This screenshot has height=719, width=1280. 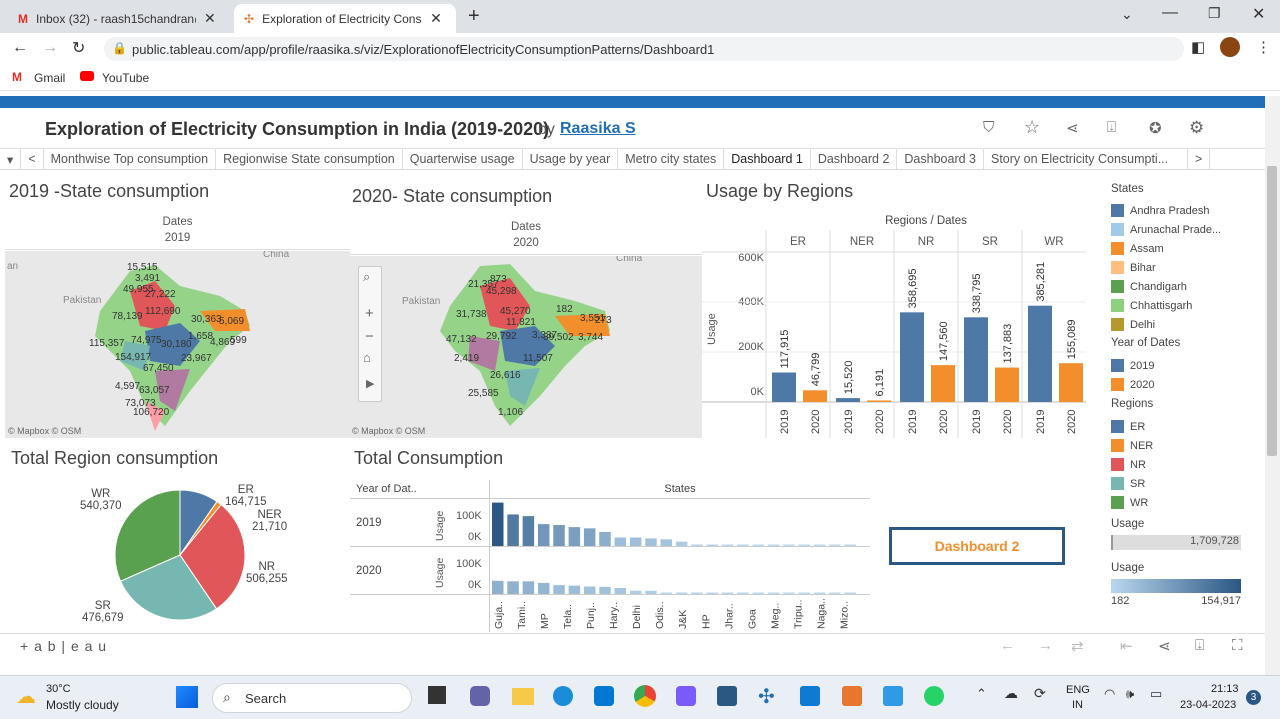 I want to click on edge-icon, so click(x=563, y=696).